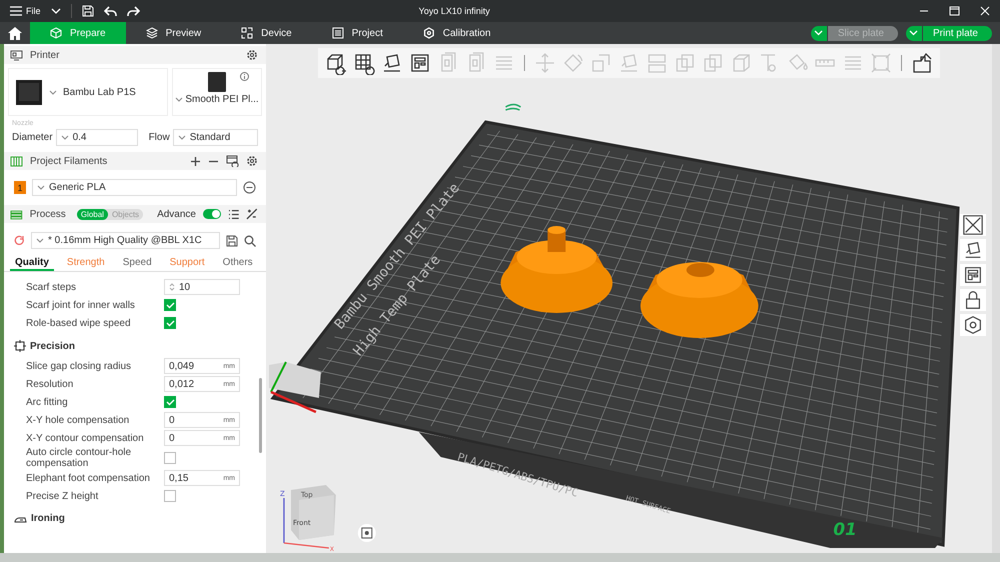 Image resolution: width=1000 pixels, height=562 pixels. I want to click on setting-label: Elephant foot compensation, so click(88, 478).